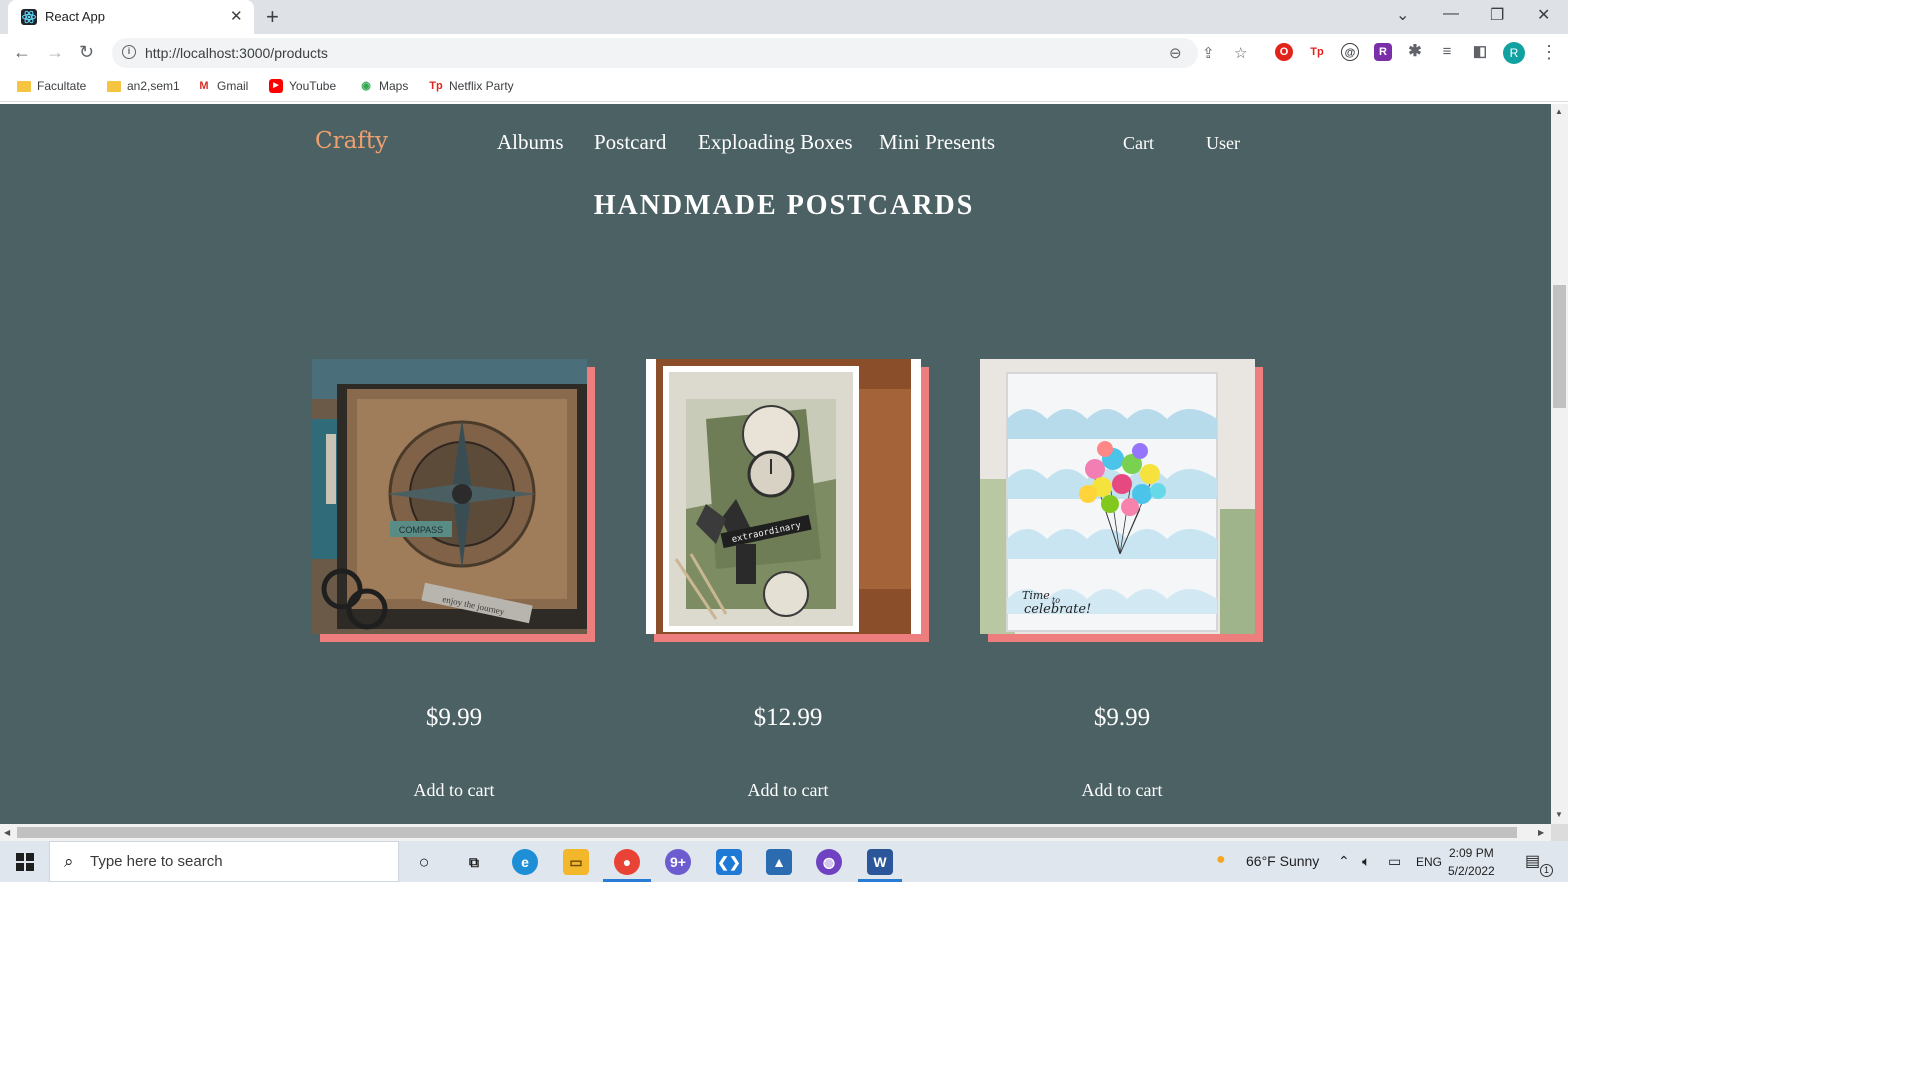 Image resolution: width=1920 pixels, height=1080 pixels. I want to click on chrome-icon: ●, so click(627, 862).